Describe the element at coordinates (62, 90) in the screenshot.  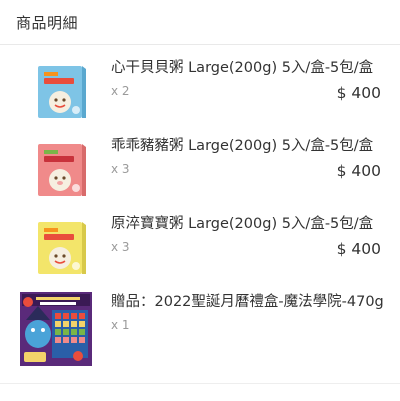
I see `porridge-box-blue-icon` at that location.